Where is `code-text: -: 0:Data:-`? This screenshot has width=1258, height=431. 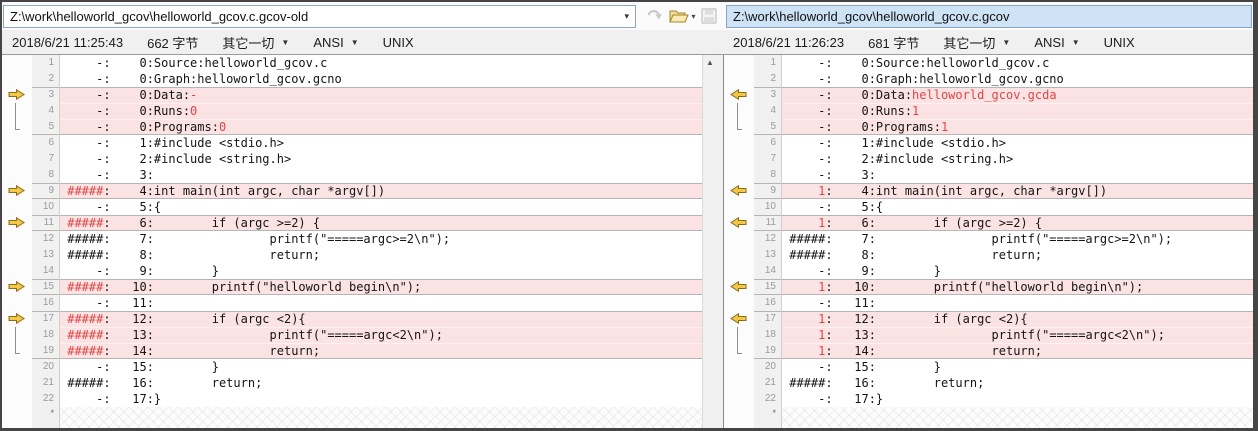 code-text: -: 0:Data:- is located at coordinates (381, 95).